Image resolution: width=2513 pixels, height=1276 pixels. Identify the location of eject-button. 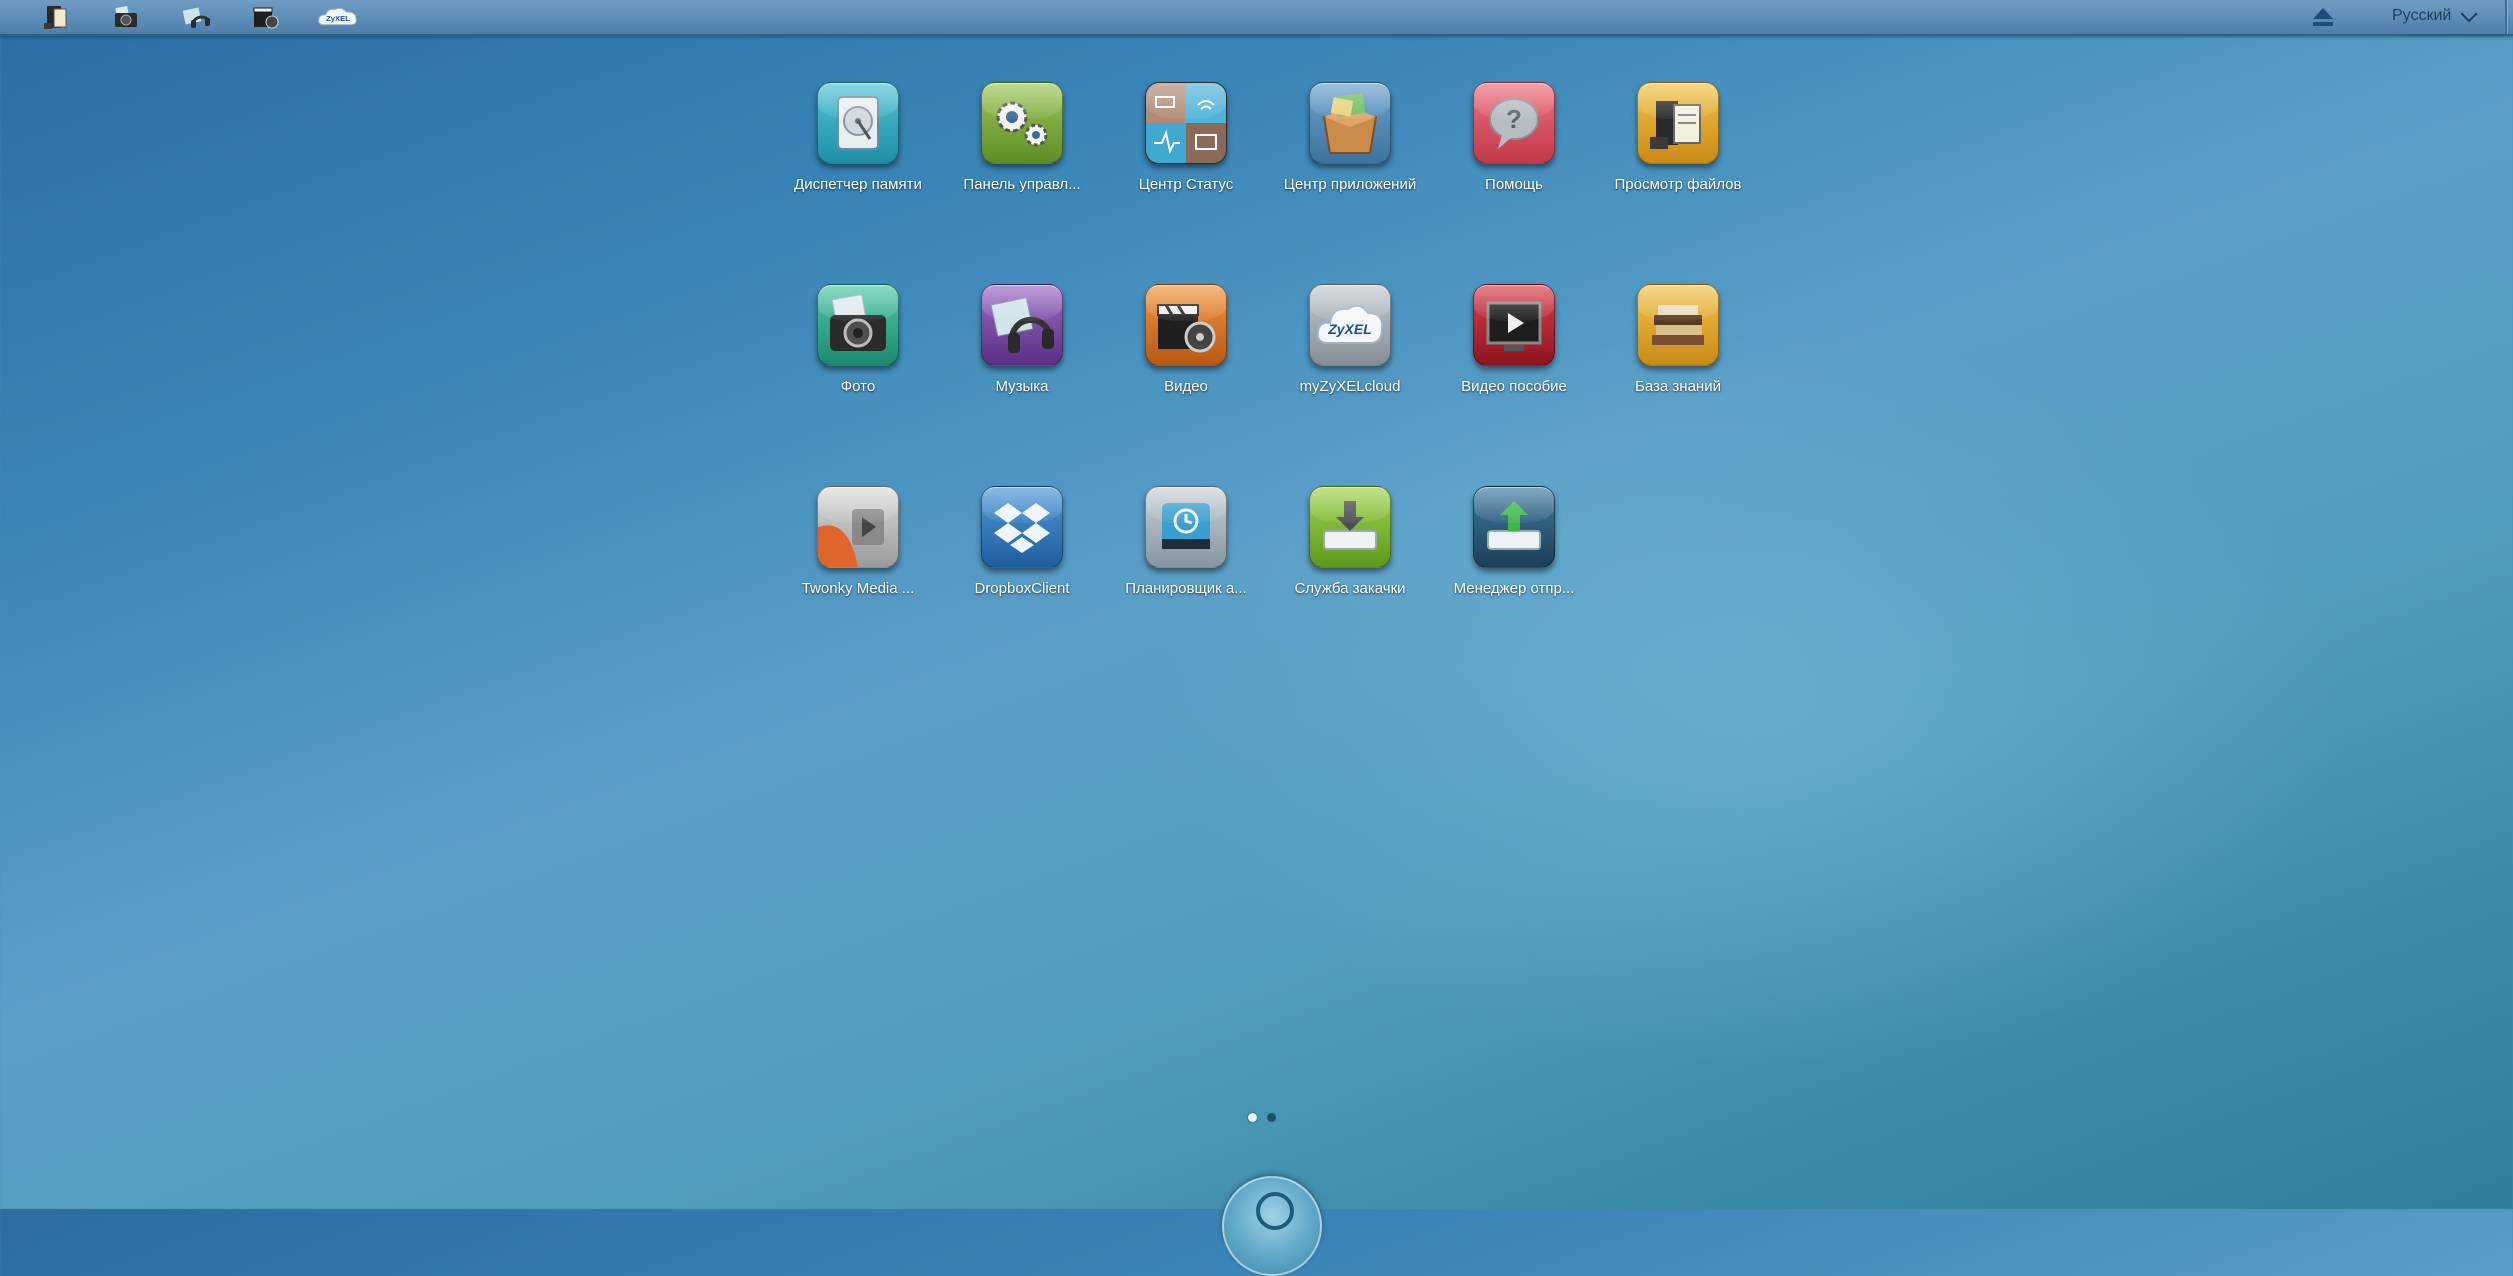
(2323, 17).